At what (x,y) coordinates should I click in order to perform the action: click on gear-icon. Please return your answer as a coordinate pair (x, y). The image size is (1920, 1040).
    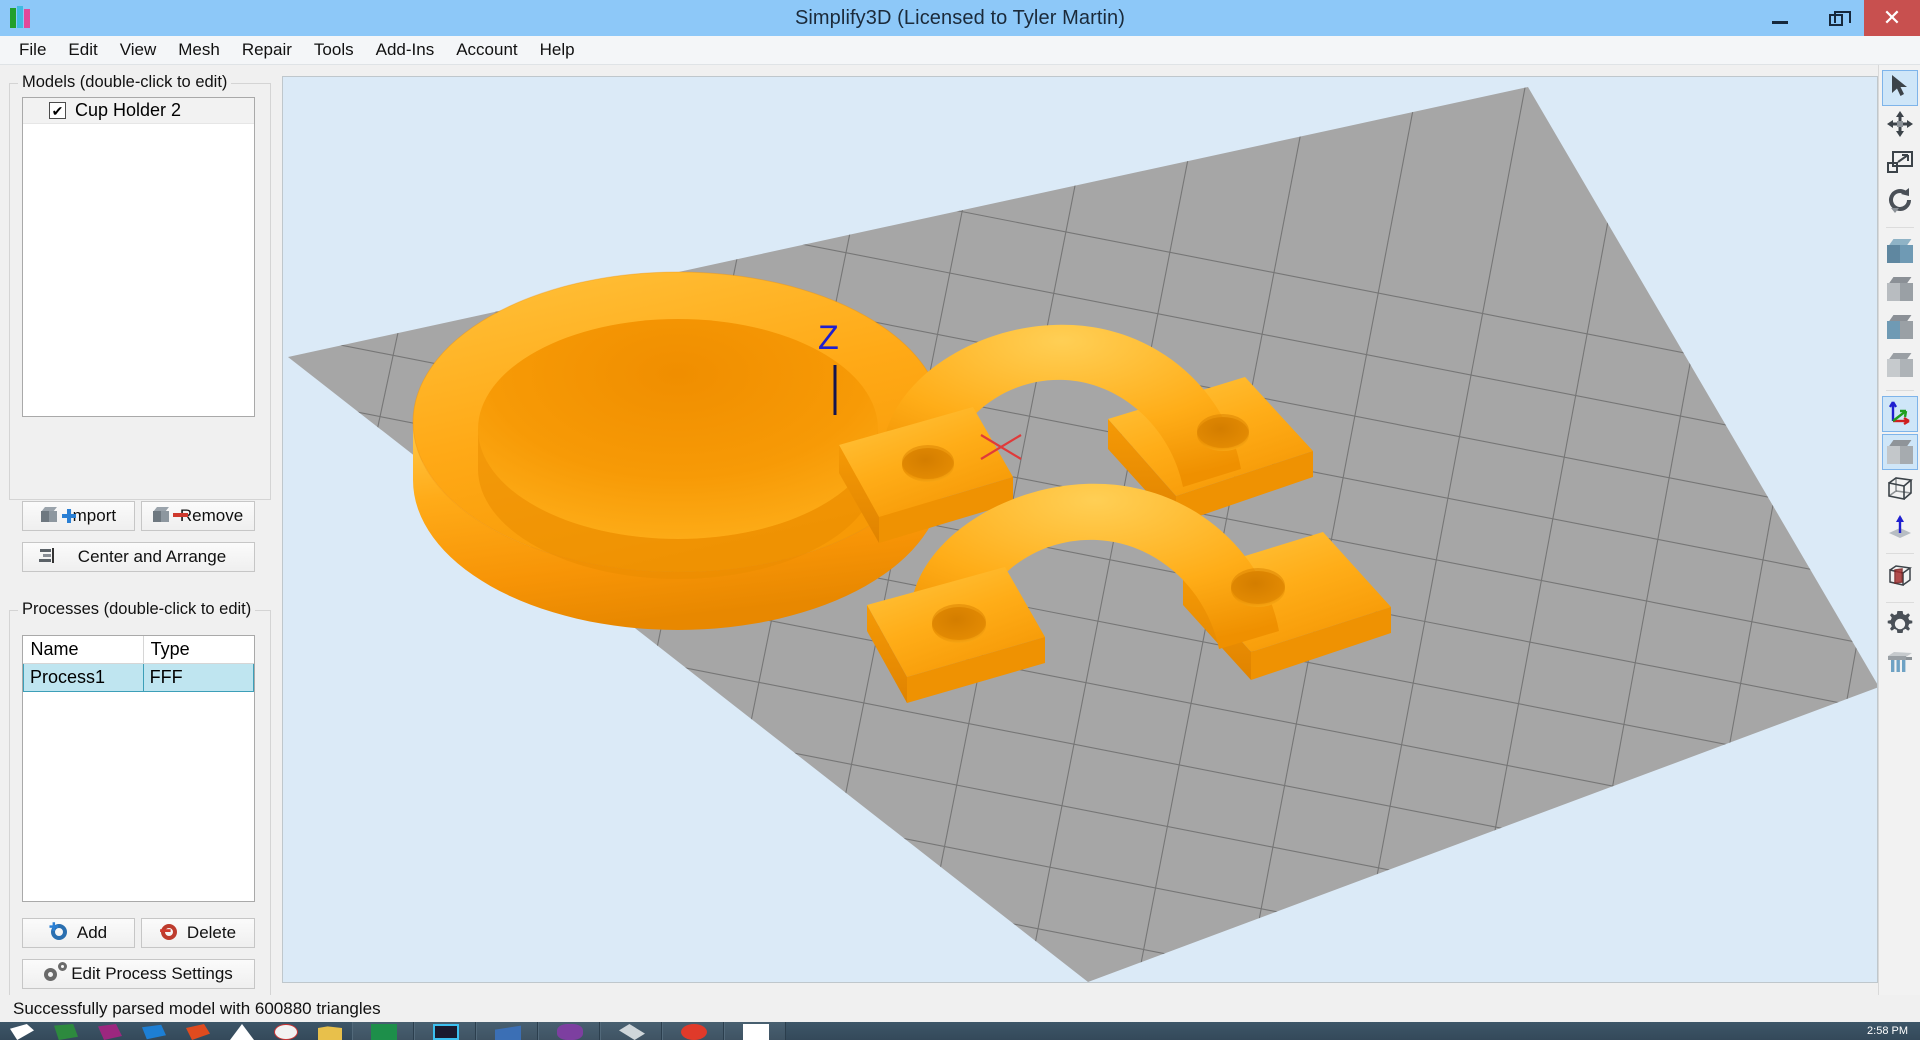
    Looking at the image, I should click on (1900, 626).